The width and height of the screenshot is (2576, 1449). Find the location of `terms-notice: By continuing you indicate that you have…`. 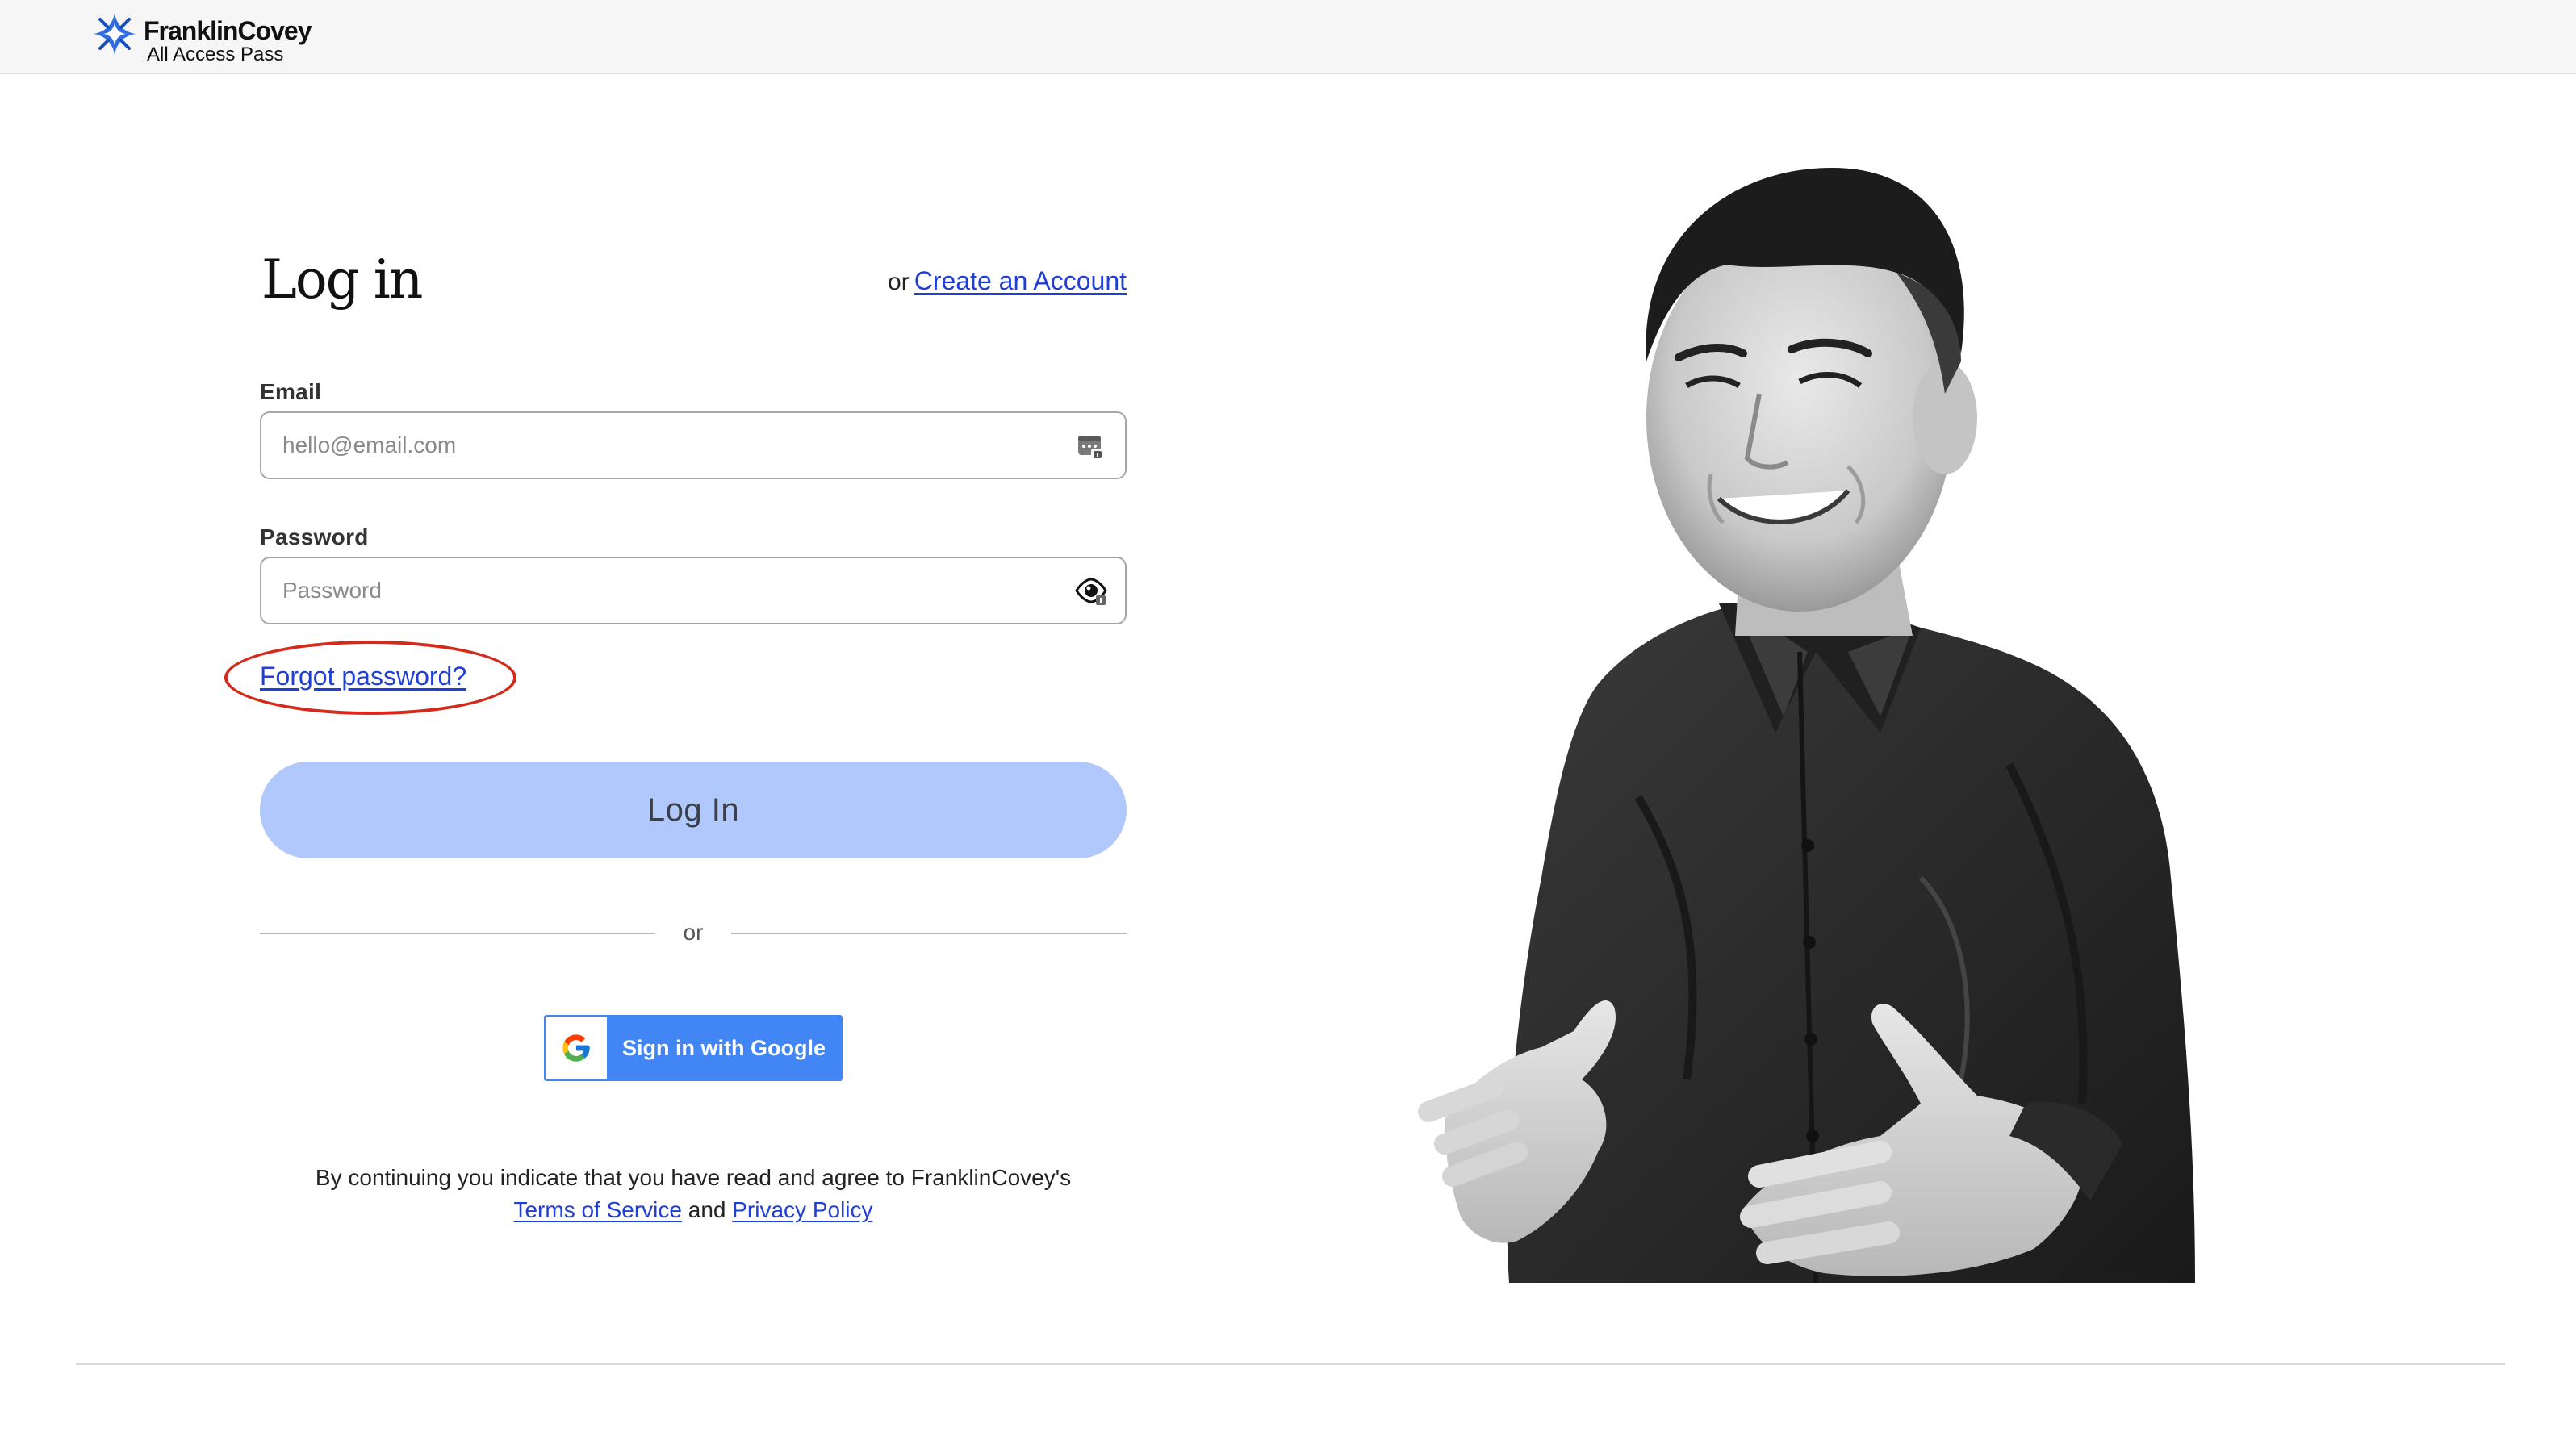

terms-notice: By continuing you indicate that you have… is located at coordinates (693, 1194).